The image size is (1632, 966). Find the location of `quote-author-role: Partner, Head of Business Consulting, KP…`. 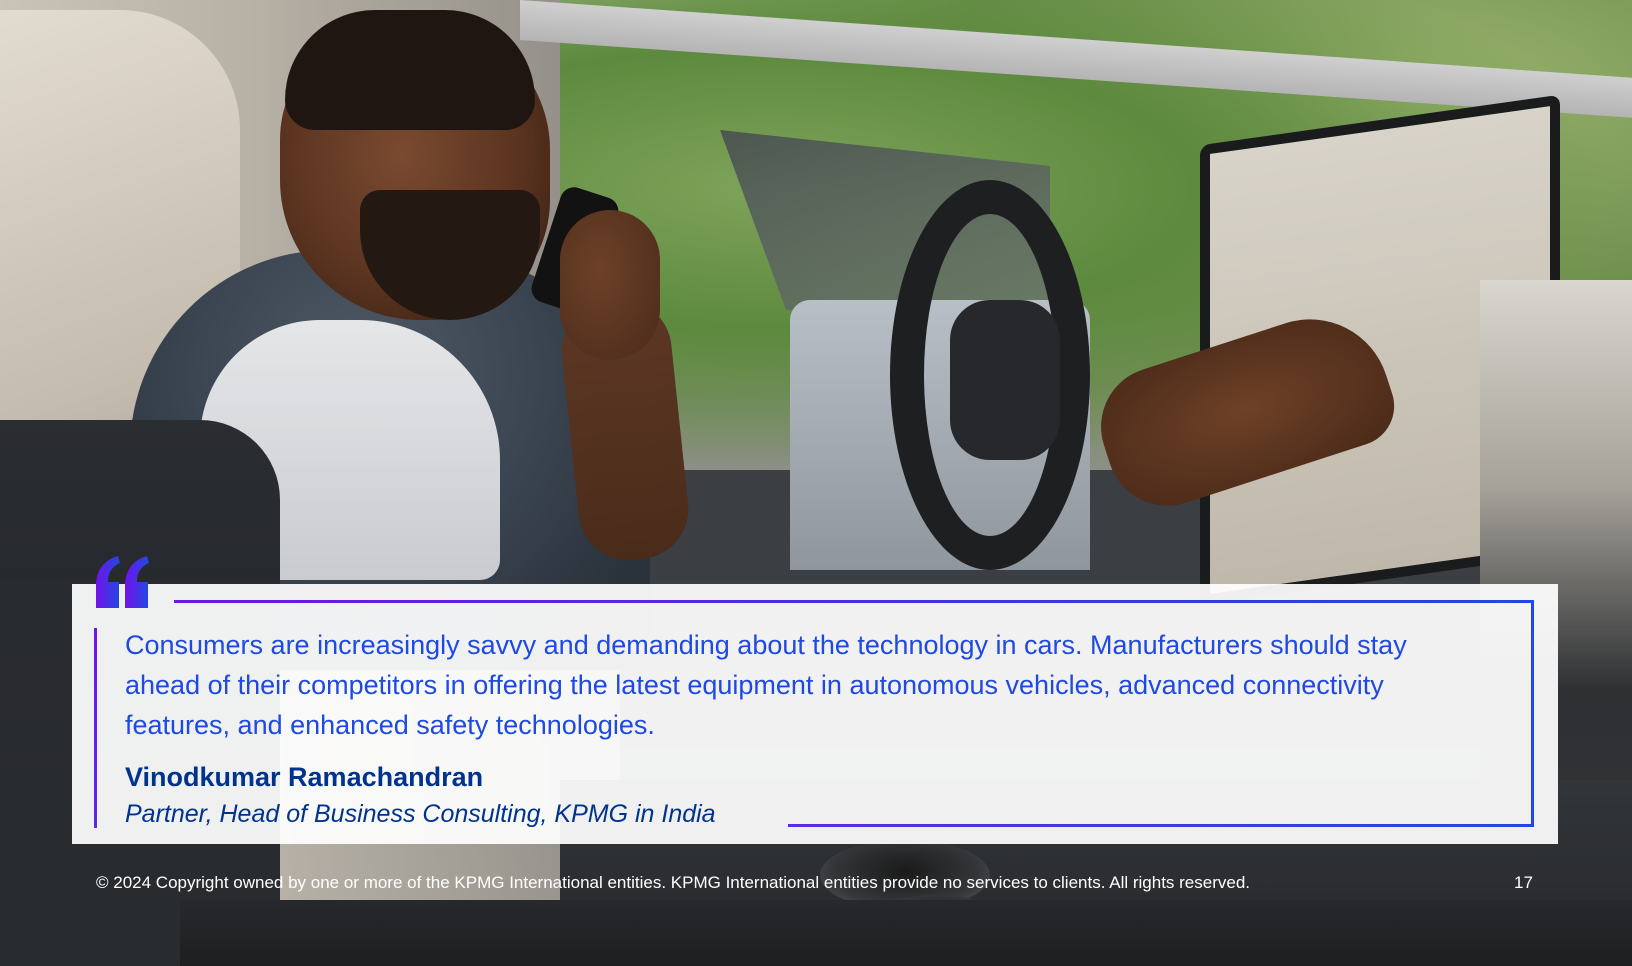

quote-author-role: Partner, Head of Business Consulting, KP… is located at coordinates (420, 814).